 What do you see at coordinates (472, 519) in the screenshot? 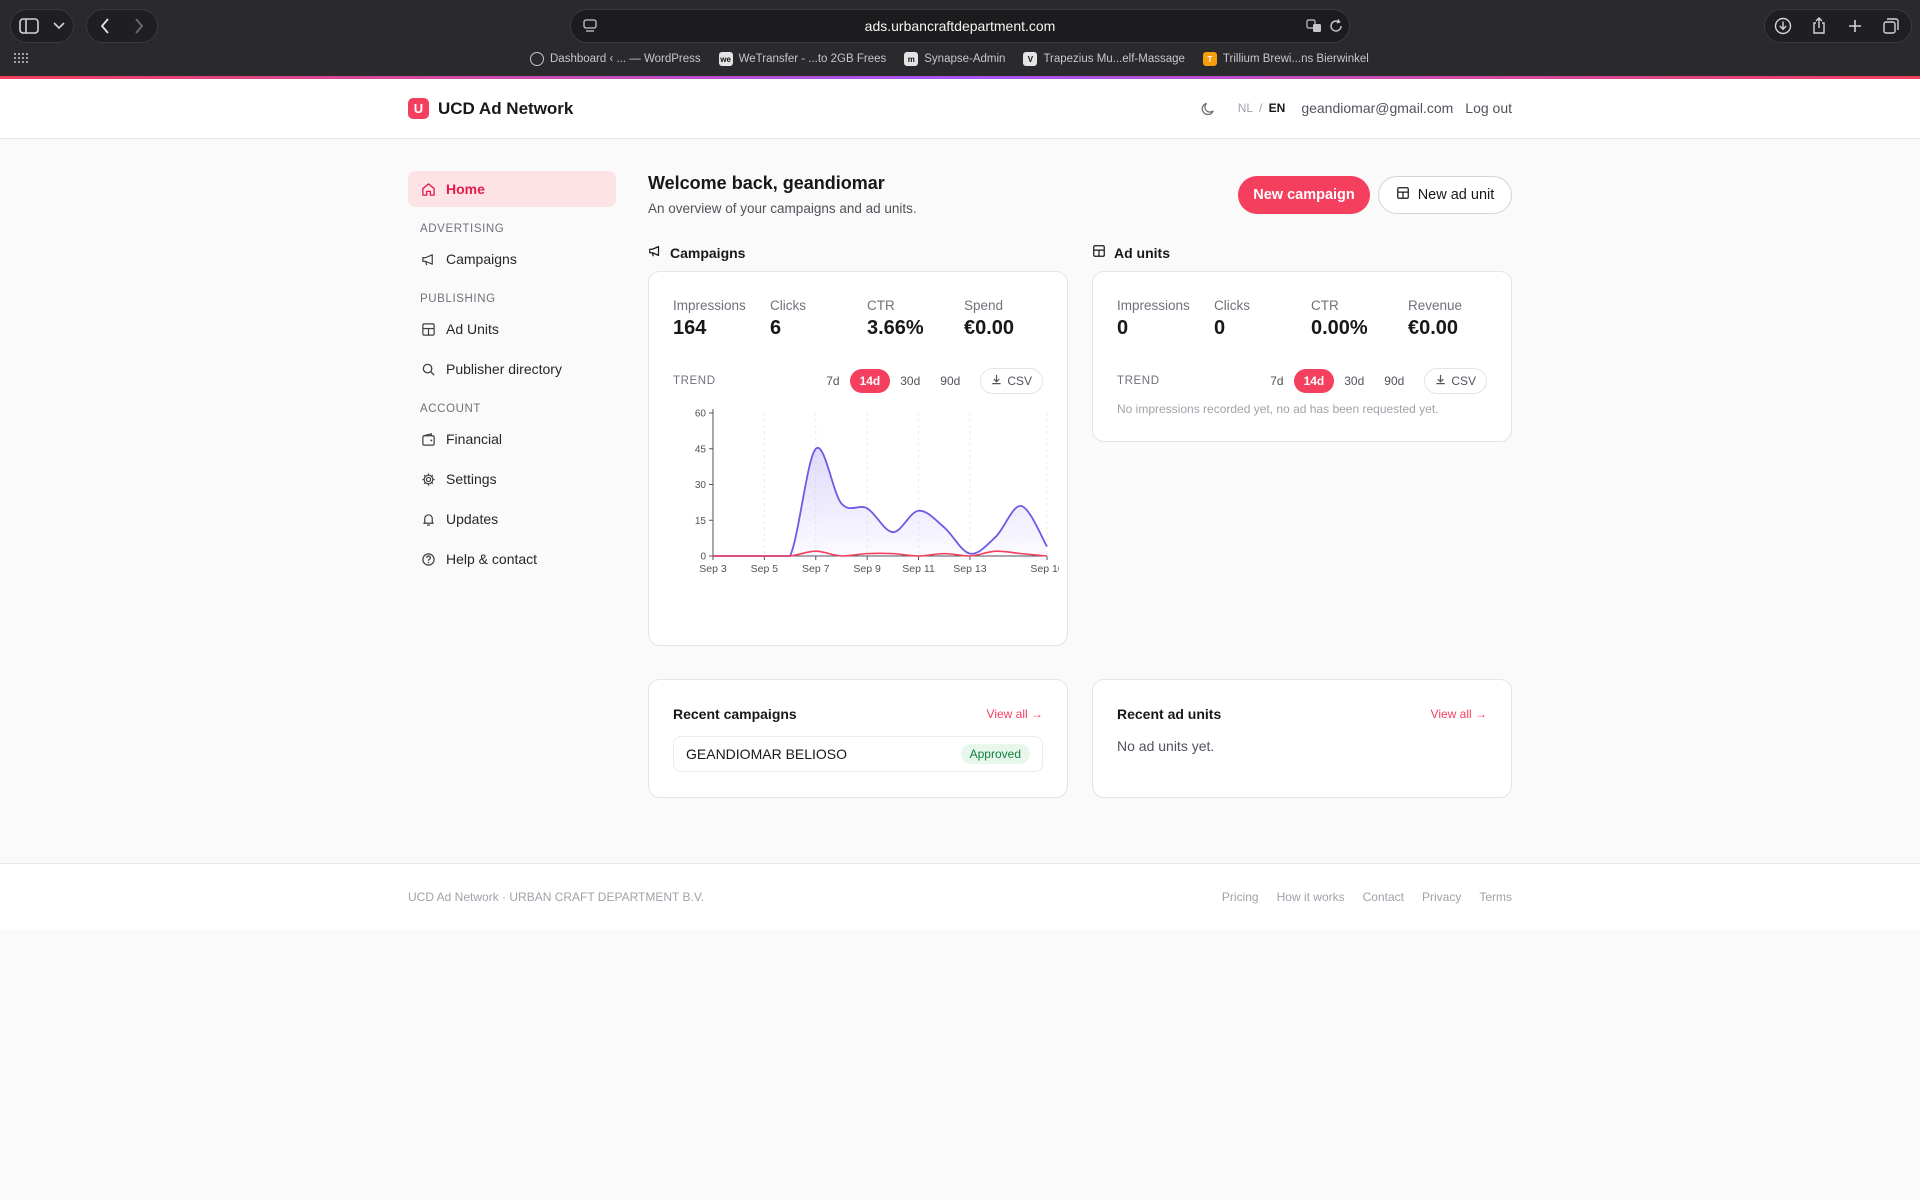
I see `sidebar-item-label: Updates` at bounding box center [472, 519].